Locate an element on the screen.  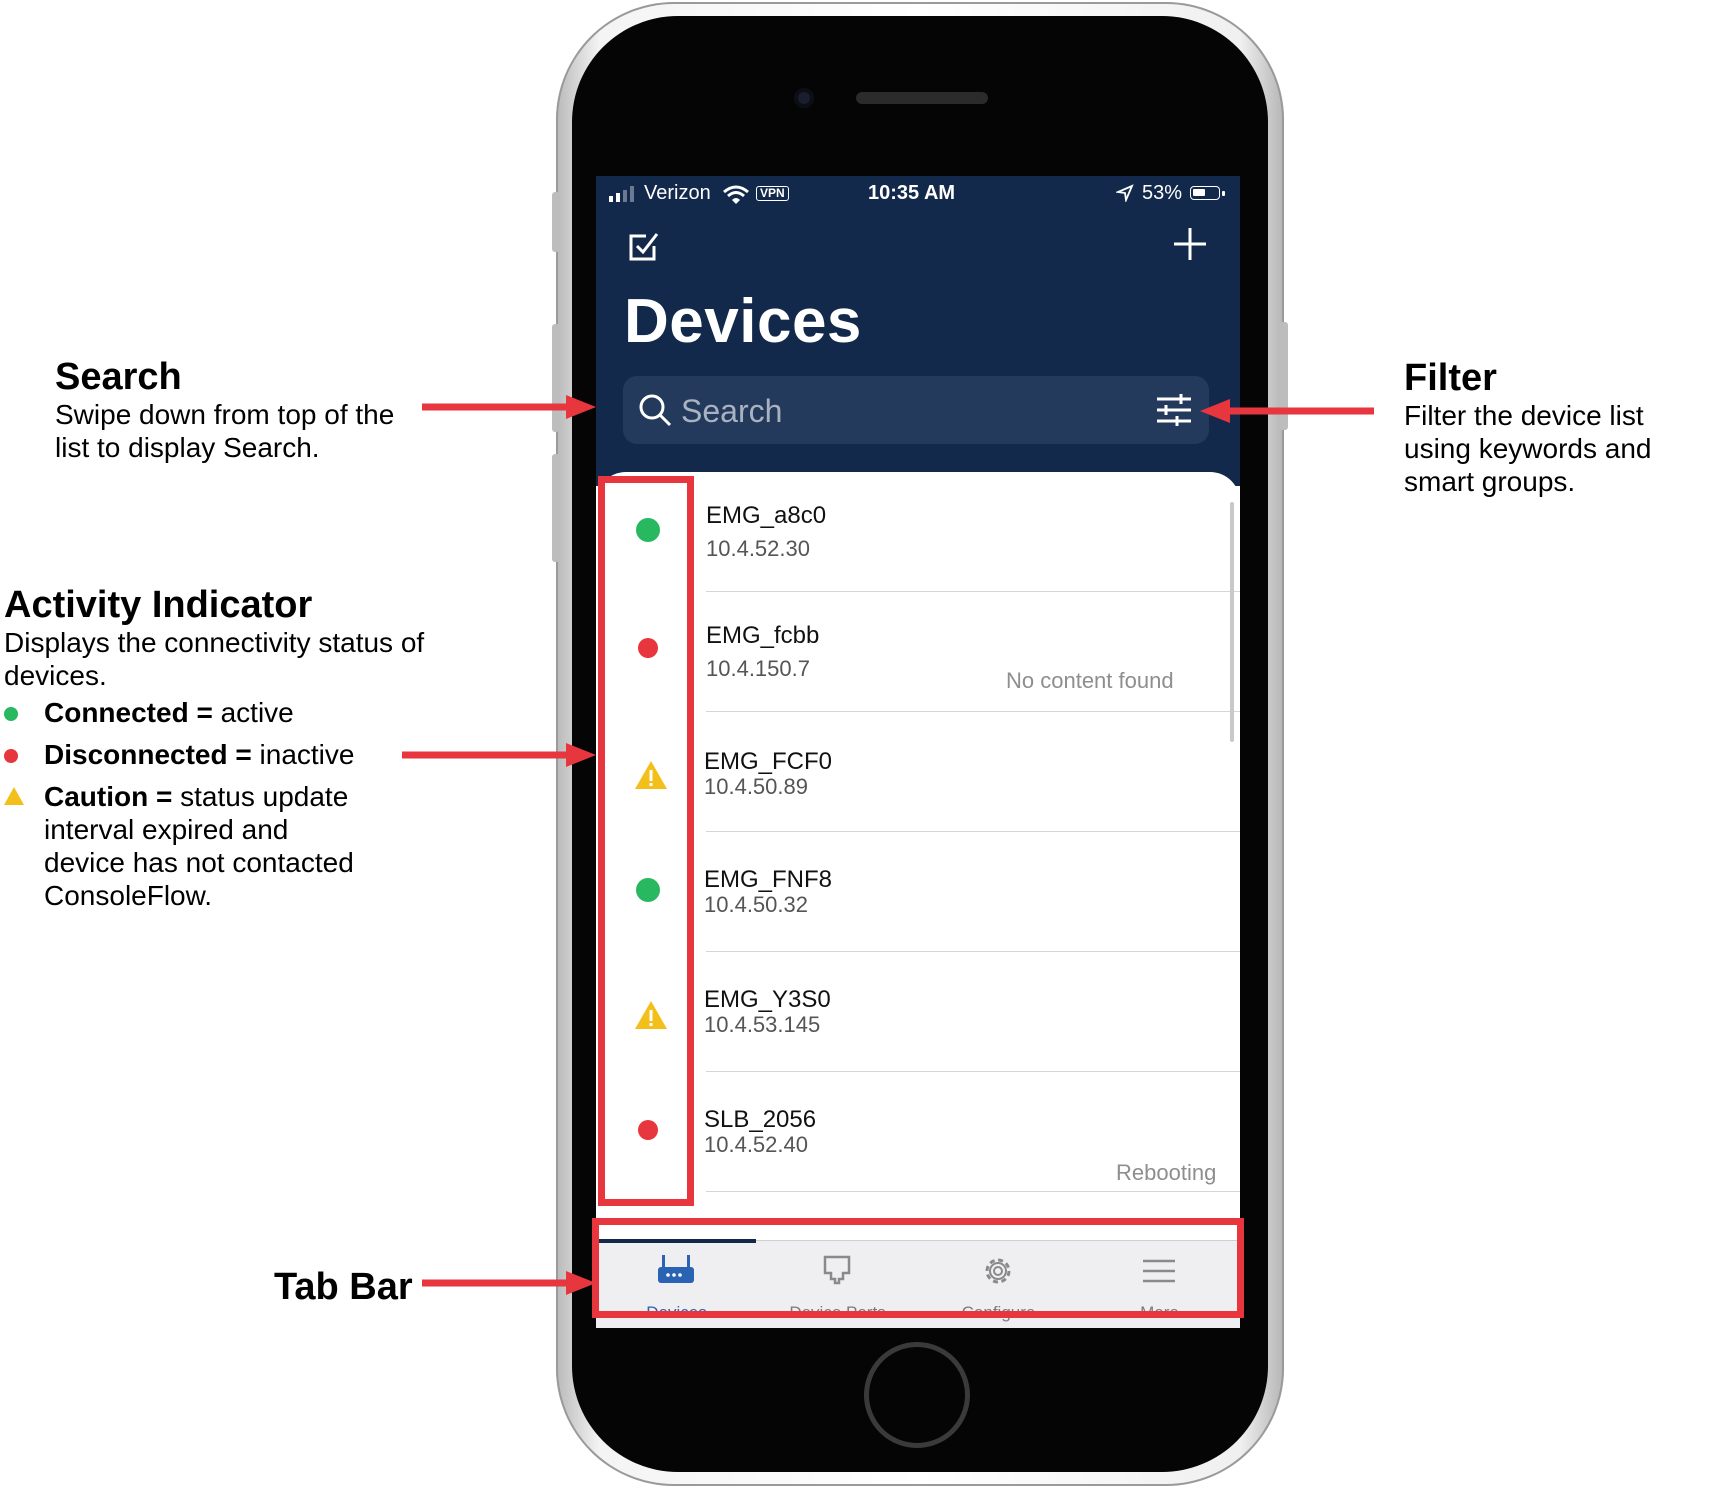
device-status-note: Rebooting is located at coordinates (1166, 1172).